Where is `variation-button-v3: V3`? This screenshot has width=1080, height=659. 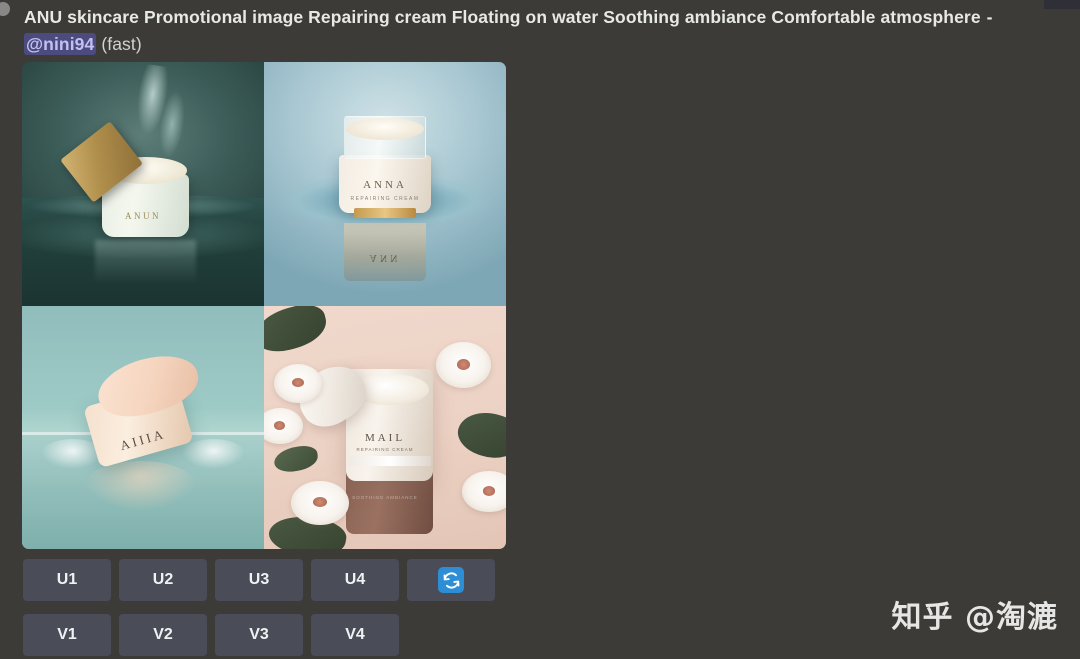
variation-button-v3: V3 is located at coordinates (259, 635).